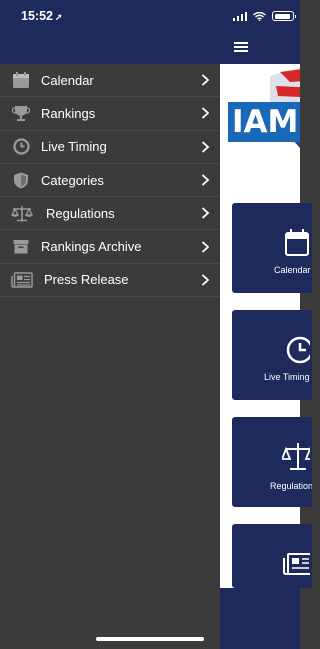 Image resolution: width=320 pixels, height=649 pixels. Describe the element at coordinates (37, 16) in the screenshot. I see `status-time-value: 15:52` at that location.